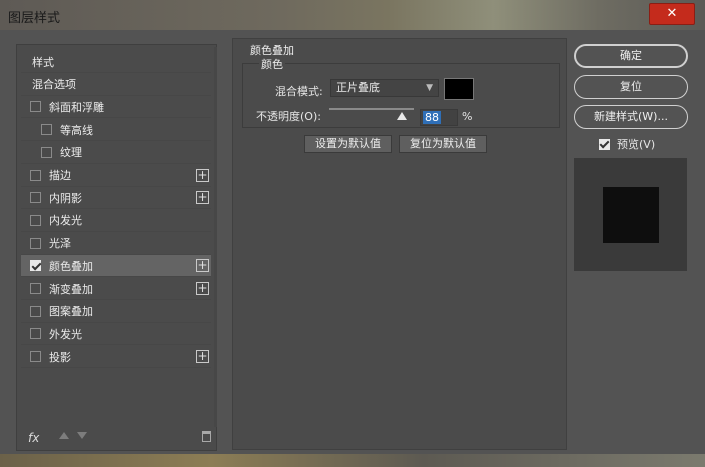 The image size is (705, 467). I want to click on style-item-label: 等高线, so click(76, 130).